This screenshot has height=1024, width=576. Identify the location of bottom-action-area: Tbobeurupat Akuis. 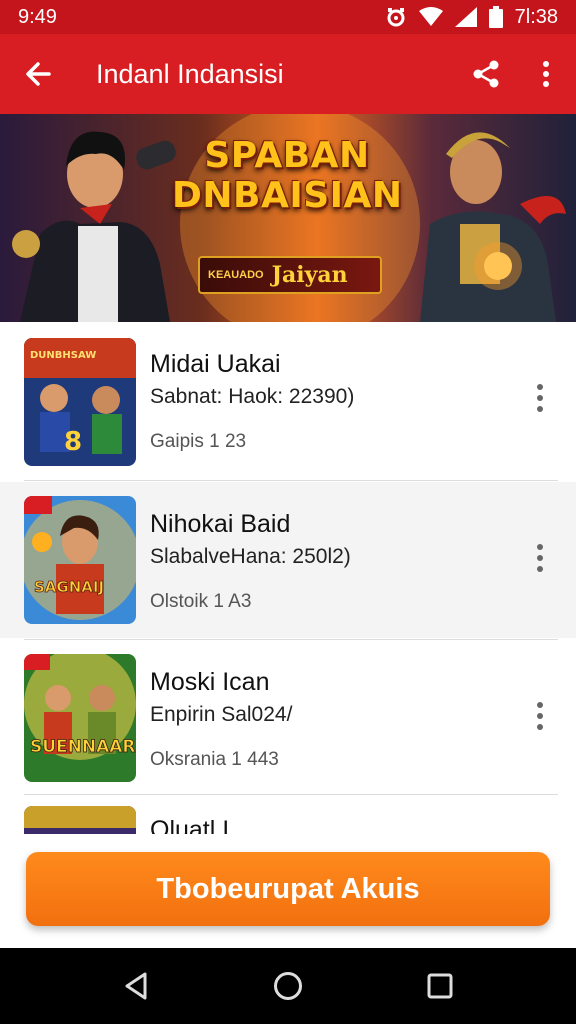
(288, 891).